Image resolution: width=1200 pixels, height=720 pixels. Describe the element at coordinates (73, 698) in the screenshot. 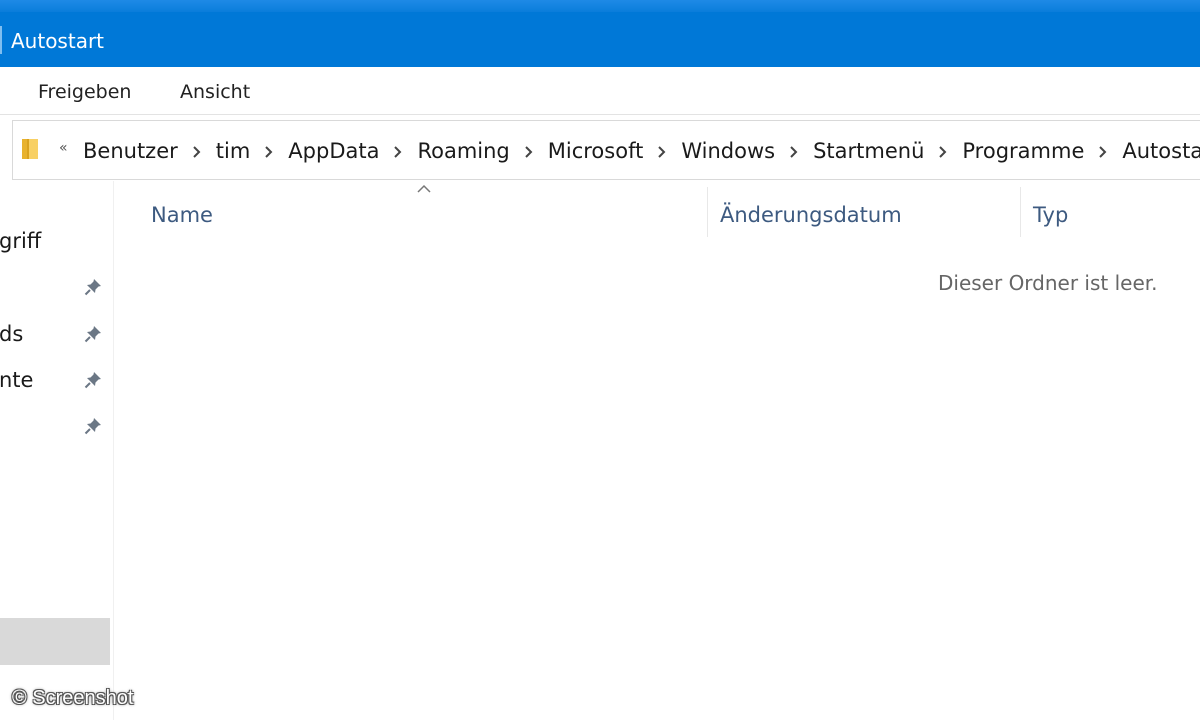

I see `screenshot-watermark: © Screenshot` at that location.